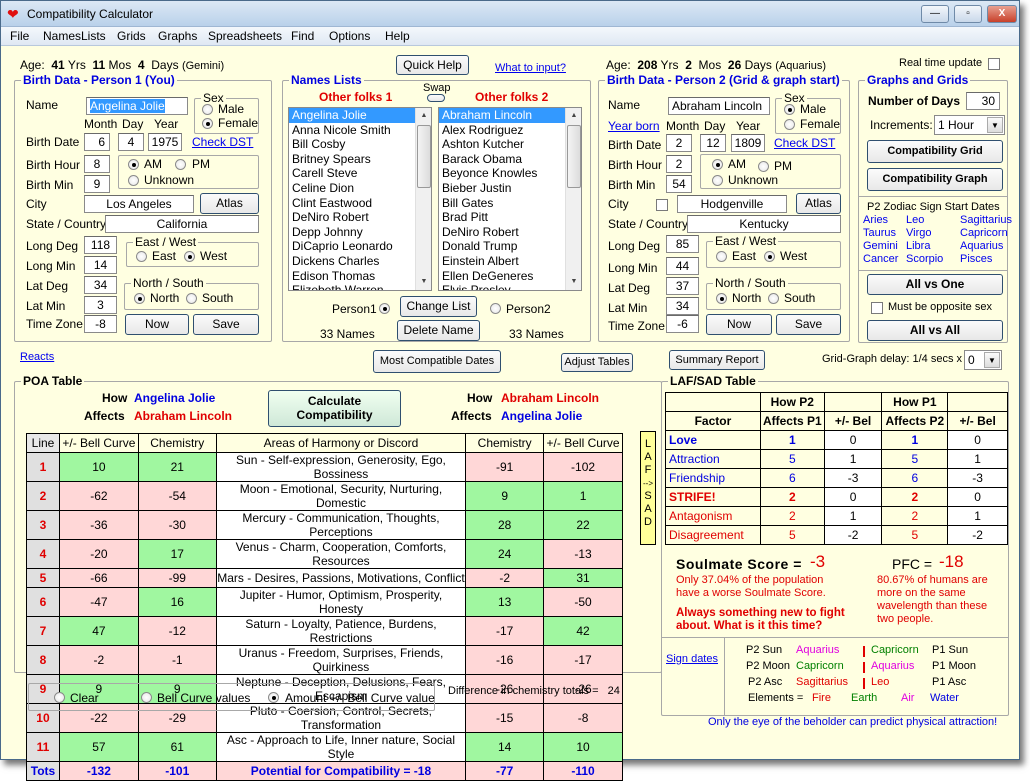  Describe the element at coordinates (207, 123) in the screenshot. I see `p1-female-radio` at that location.